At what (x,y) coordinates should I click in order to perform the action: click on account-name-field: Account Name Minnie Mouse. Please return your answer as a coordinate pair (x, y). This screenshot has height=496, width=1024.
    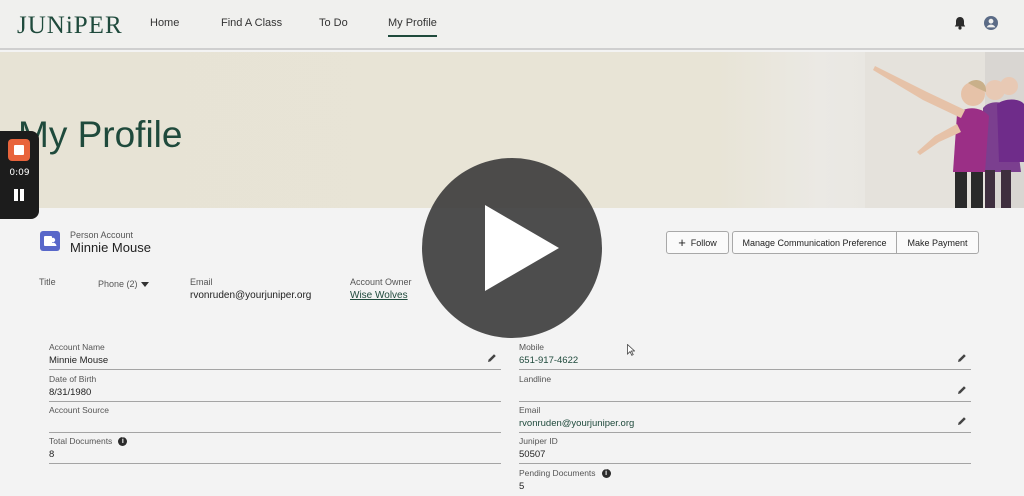
    Looking at the image, I should click on (275, 356).